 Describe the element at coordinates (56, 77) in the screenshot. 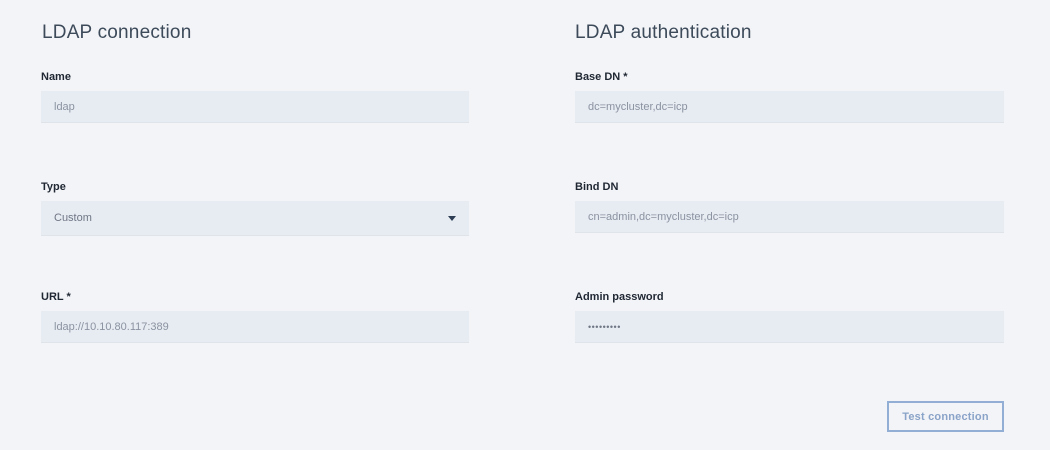

I see `name-label: Name` at that location.